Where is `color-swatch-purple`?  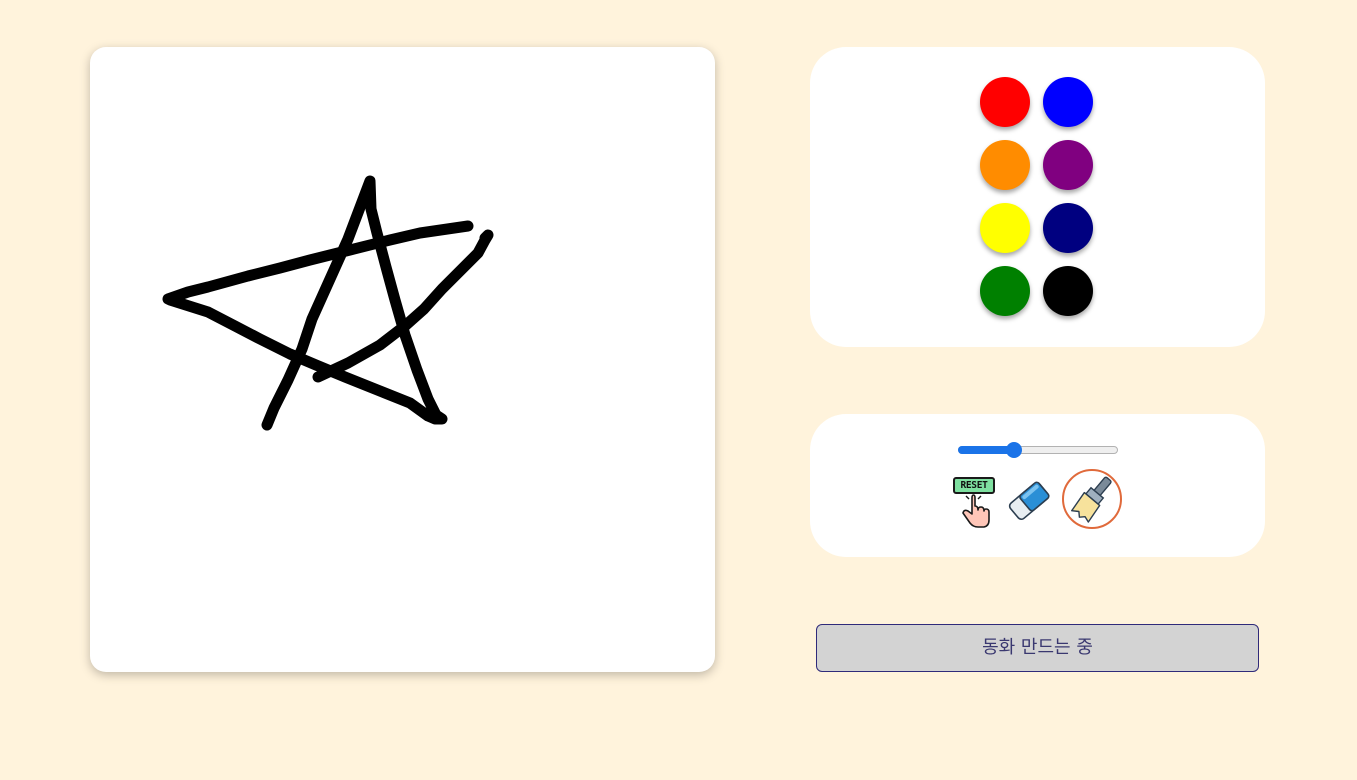 color-swatch-purple is located at coordinates (1068, 165).